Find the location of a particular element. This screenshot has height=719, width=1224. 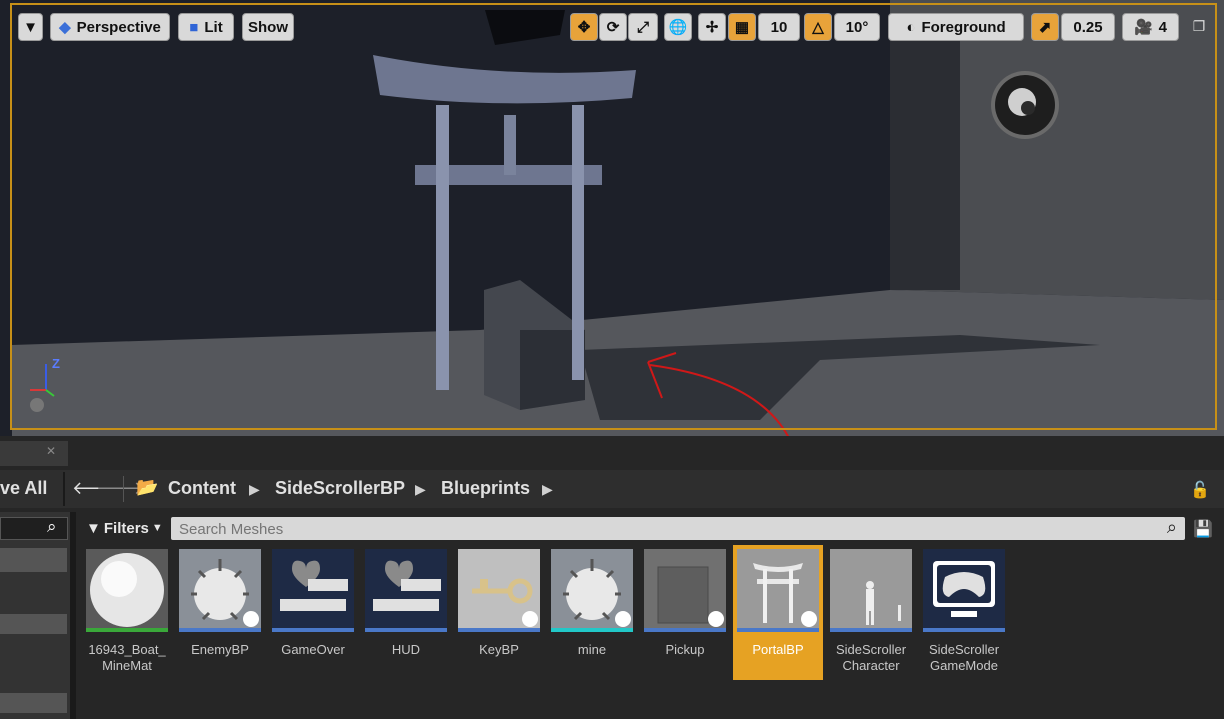

asset-label: HUD is located at coordinates (406, 649).